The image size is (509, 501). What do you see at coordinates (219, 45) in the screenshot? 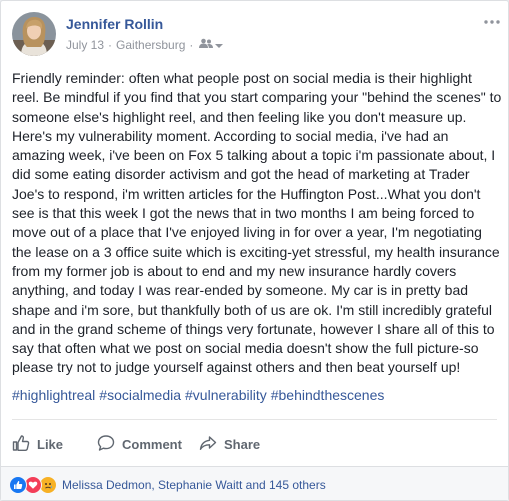
I see `chevron-down-icon` at bounding box center [219, 45].